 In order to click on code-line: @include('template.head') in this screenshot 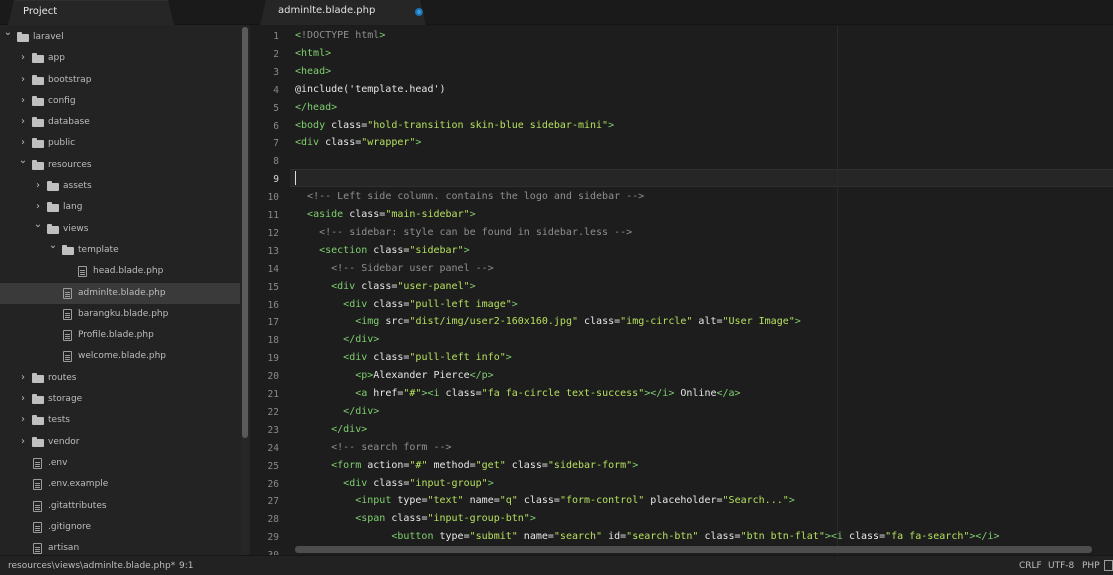, I will do `click(370, 93)`.